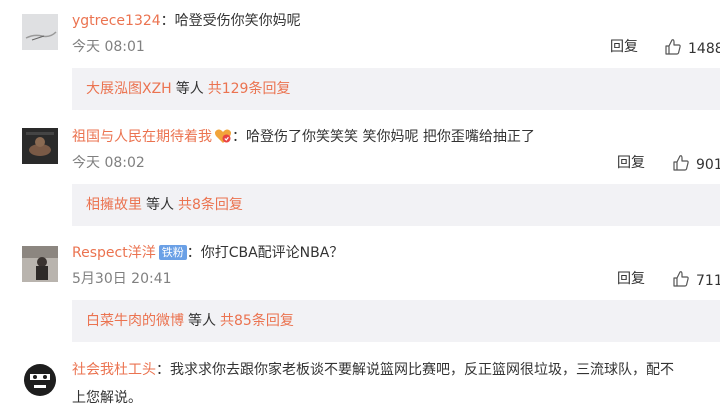 This screenshot has width=720, height=408. I want to click on comment-time: 今天 08:01, so click(108, 47).